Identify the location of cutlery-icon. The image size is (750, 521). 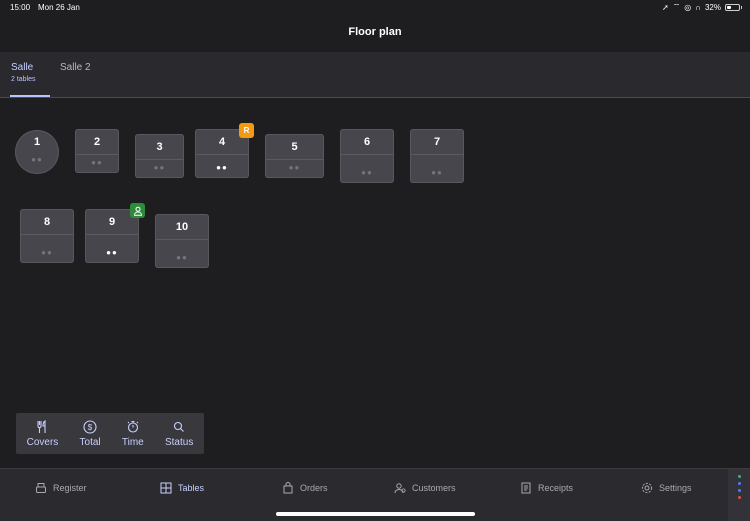
(42, 426).